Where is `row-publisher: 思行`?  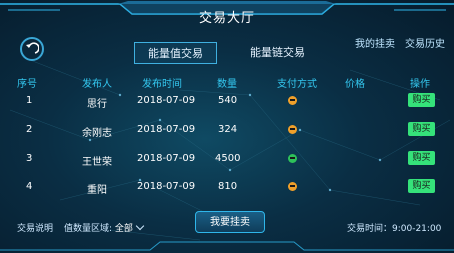 row-publisher: 思行 is located at coordinates (97, 104).